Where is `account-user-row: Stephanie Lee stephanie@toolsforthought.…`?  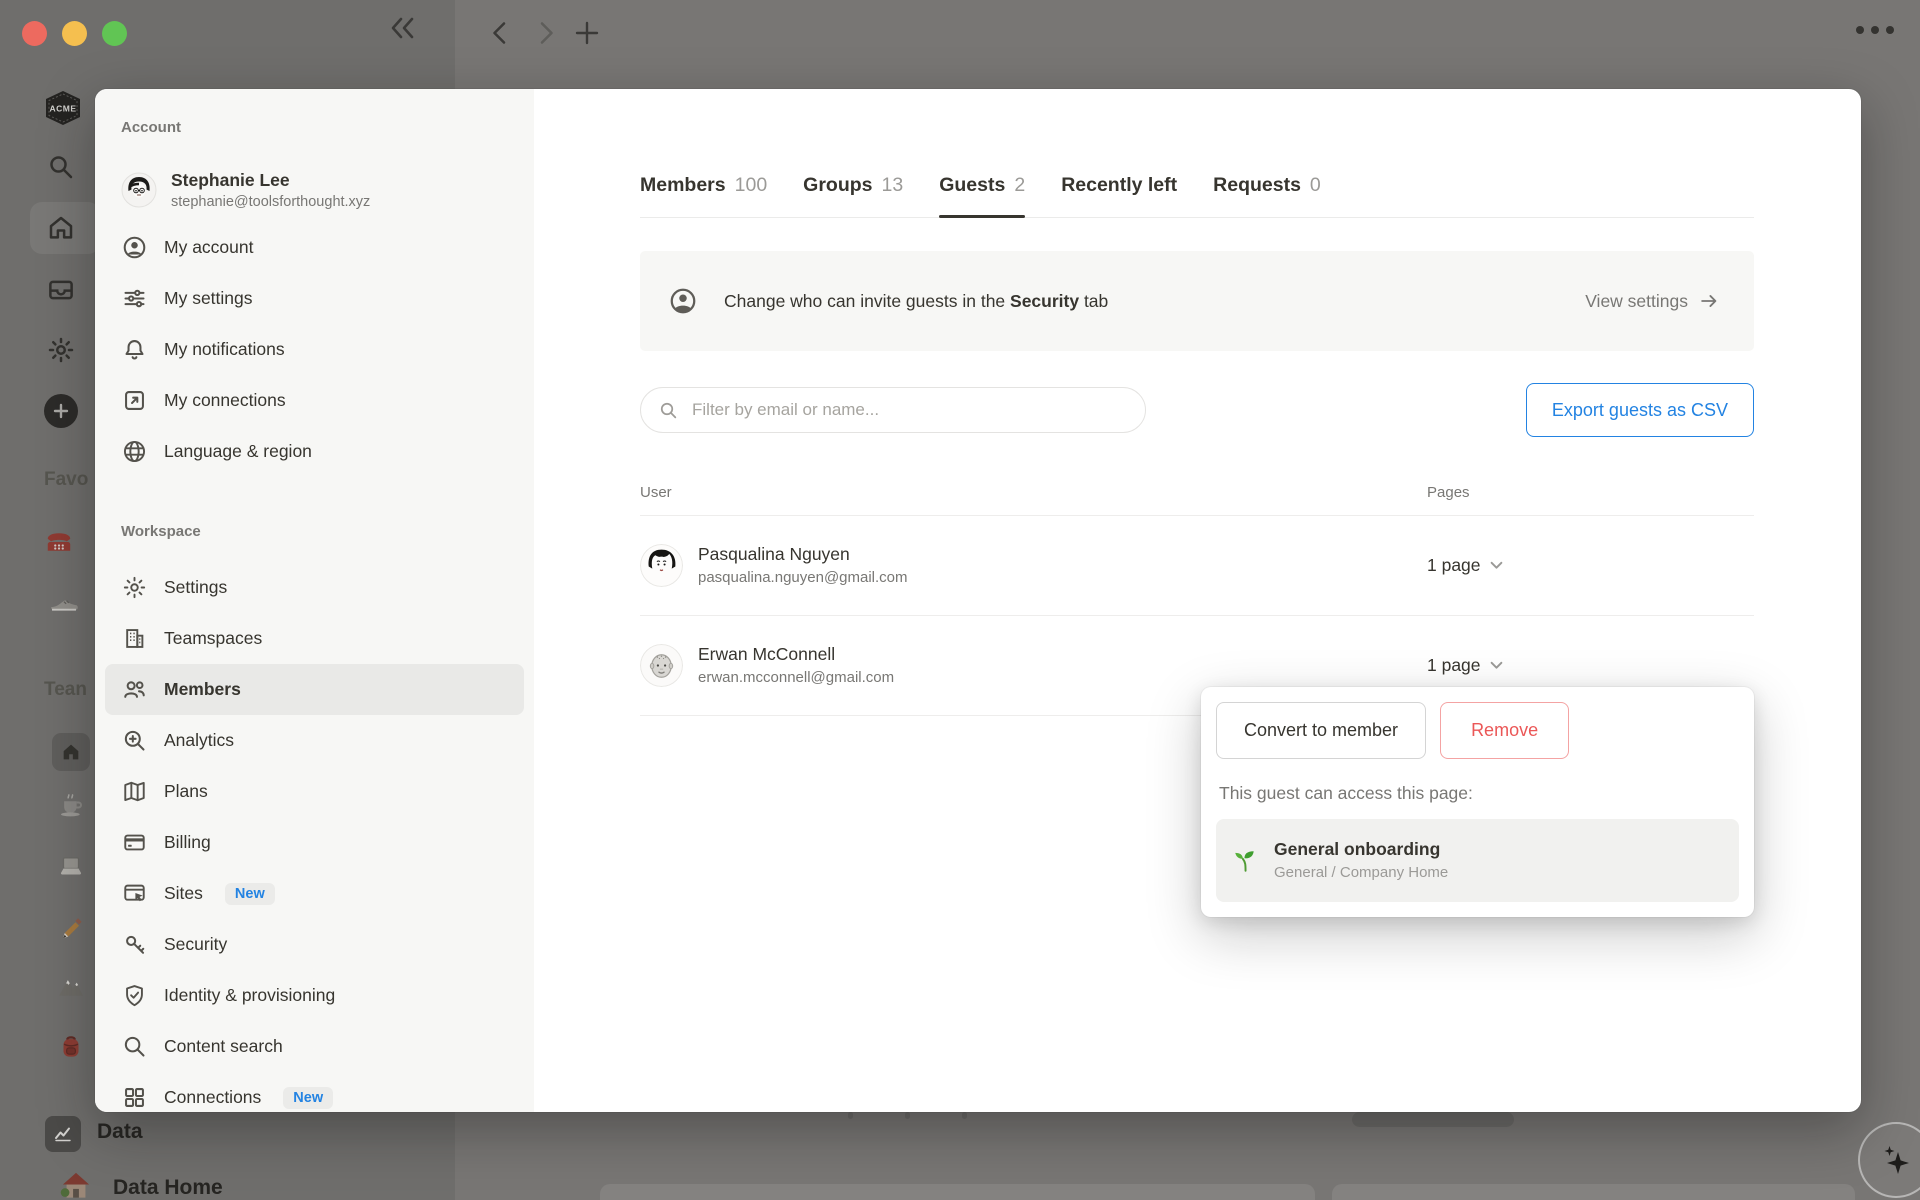 account-user-row: Stephanie Lee stephanie@toolsforthought.… is located at coordinates (314, 190).